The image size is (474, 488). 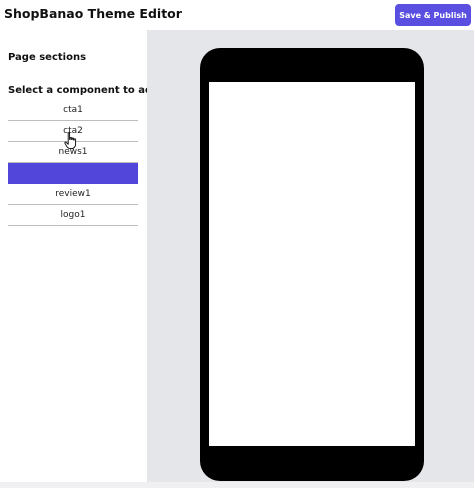 What do you see at coordinates (70, 141) in the screenshot?
I see `hand-pointer-icon` at bounding box center [70, 141].